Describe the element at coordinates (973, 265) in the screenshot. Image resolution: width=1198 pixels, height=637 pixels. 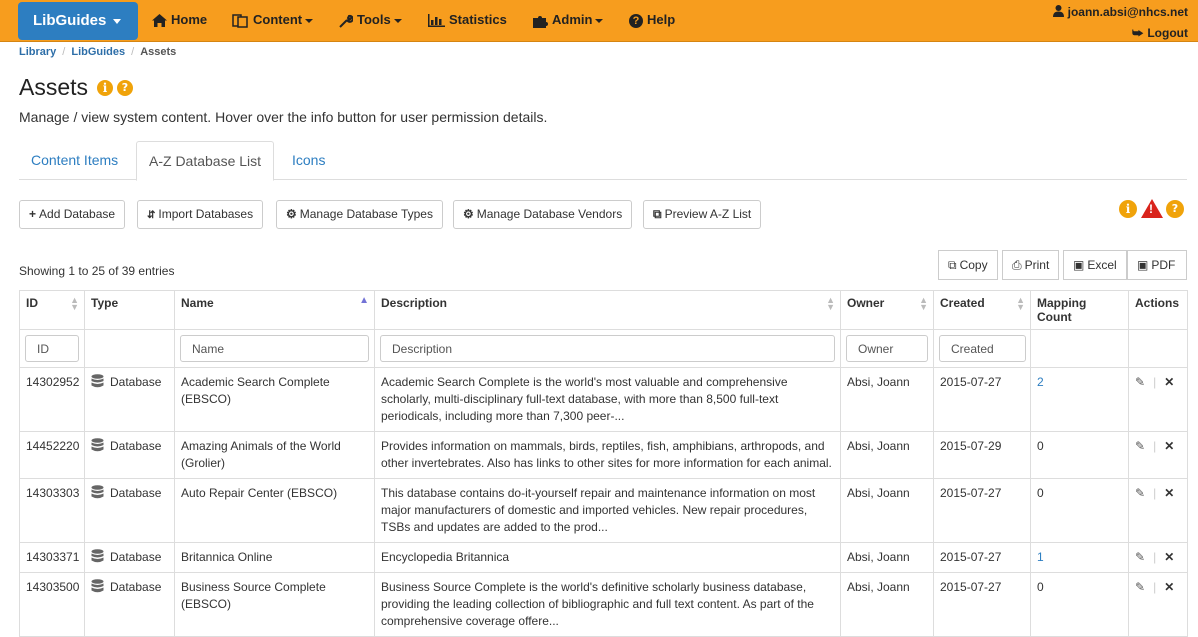
I see `copy-label: Copy` at that location.